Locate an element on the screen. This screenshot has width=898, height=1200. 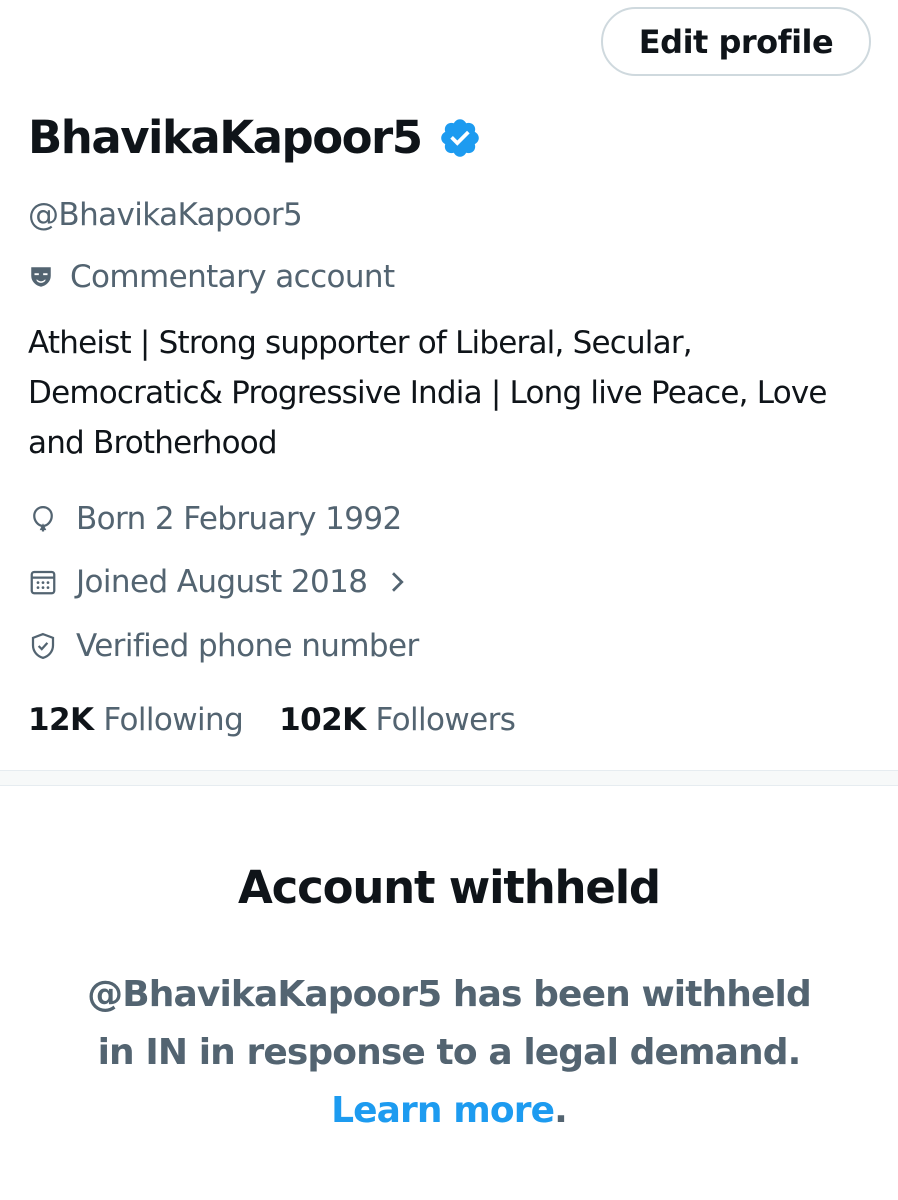
followers-link: 102K Followers is located at coordinates (397, 720).